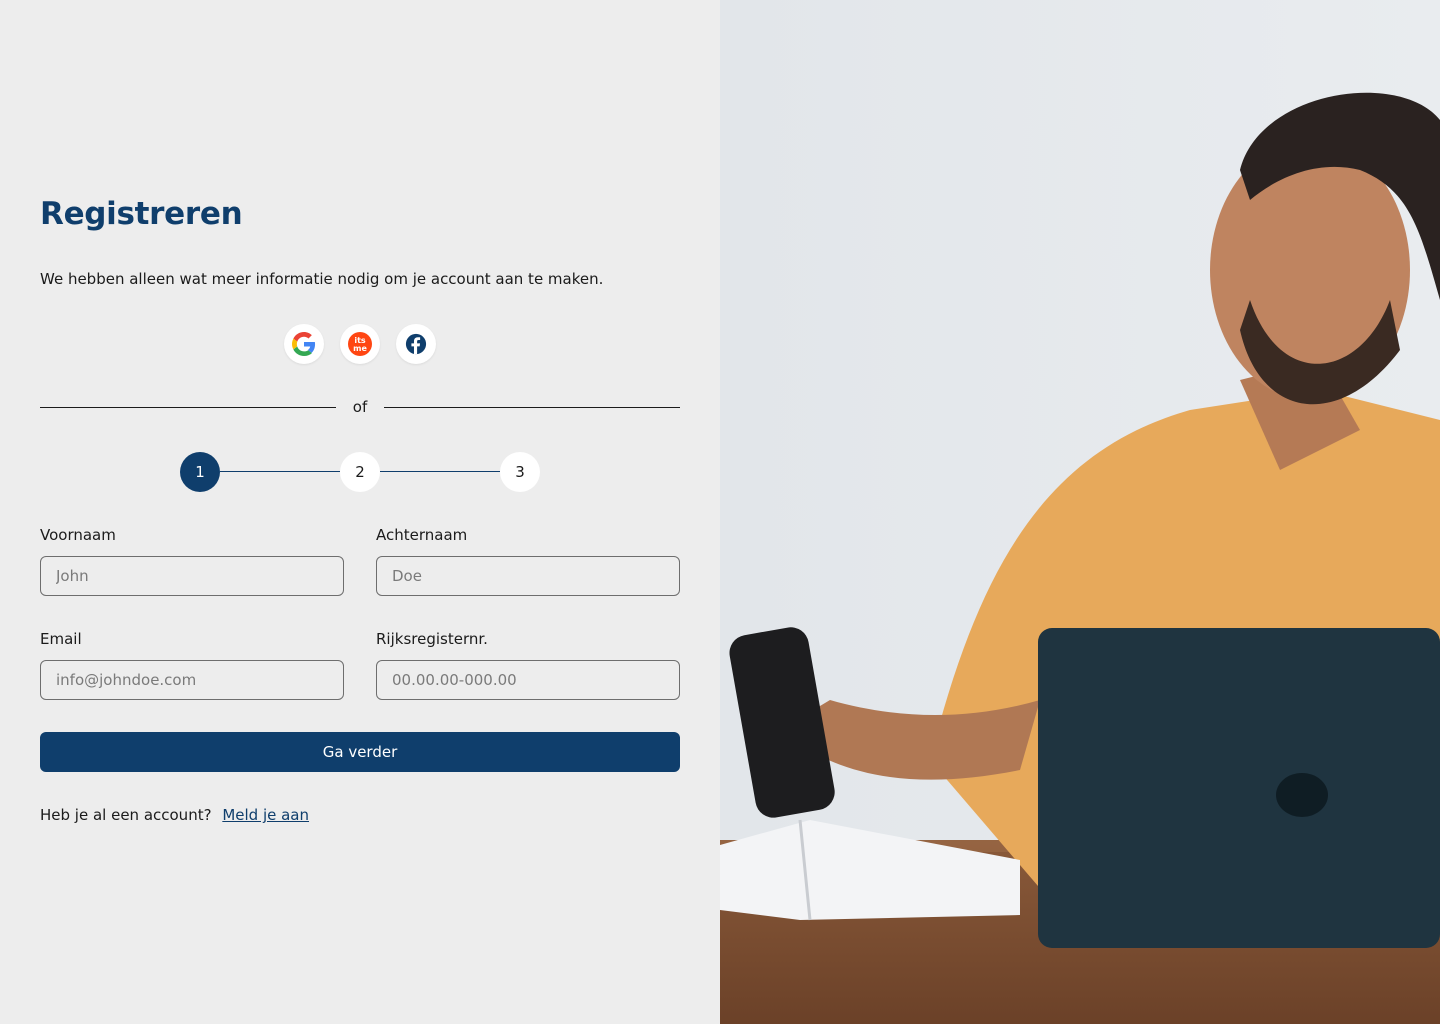 Image resolution: width=1440 pixels, height=1024 pixels. What do you see at coordinates (61, 639) in the screenshot?
I see `email-label: Email` at bounding box center [61, 639].